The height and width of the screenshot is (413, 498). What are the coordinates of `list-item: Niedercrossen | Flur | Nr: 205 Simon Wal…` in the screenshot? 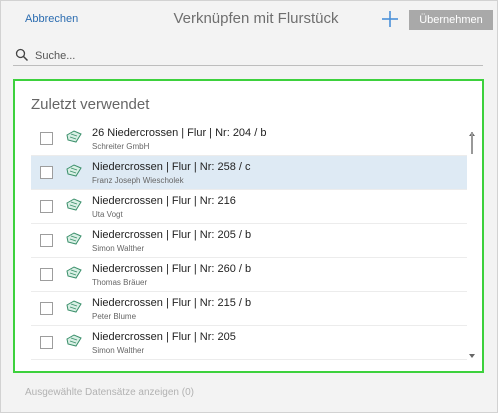 It's located at (249, 343).